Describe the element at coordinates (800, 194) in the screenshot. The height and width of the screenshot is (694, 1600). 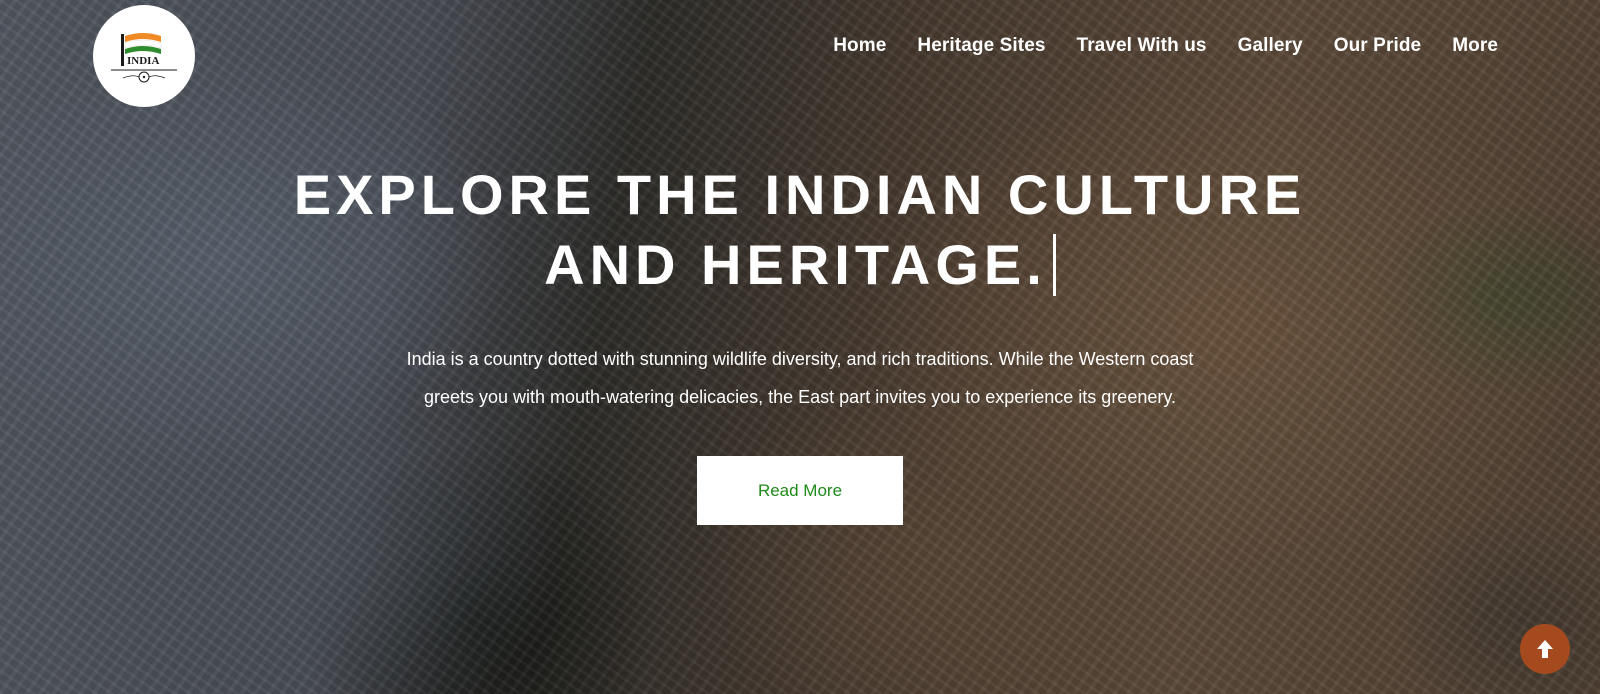
I see `hero-headline-line1: EXPLORE THE INDIAN CULTURE` at that location.